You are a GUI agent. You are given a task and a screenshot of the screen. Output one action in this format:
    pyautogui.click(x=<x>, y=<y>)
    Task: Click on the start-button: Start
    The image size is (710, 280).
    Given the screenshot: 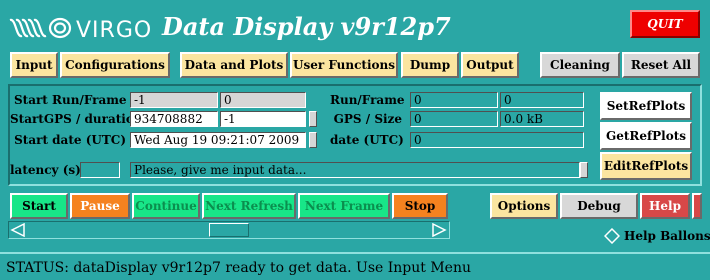 What is the action you would take?
    pyautogui.click(x=39, y=206)
    